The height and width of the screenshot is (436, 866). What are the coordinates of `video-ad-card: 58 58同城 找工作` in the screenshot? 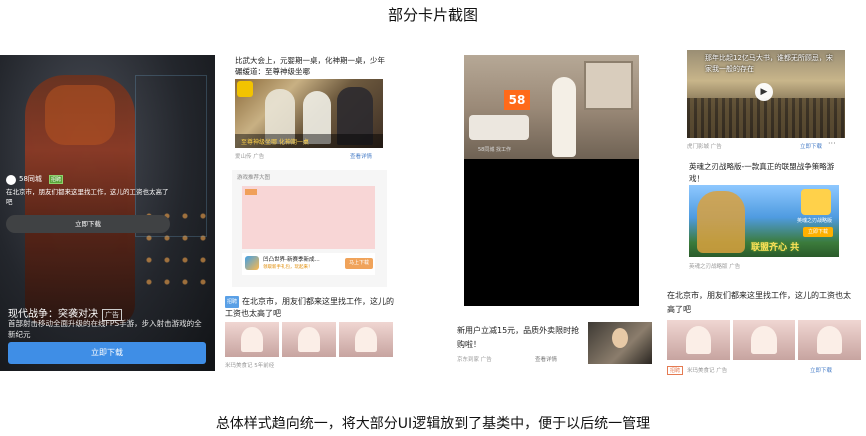 It's located at (551, 180).